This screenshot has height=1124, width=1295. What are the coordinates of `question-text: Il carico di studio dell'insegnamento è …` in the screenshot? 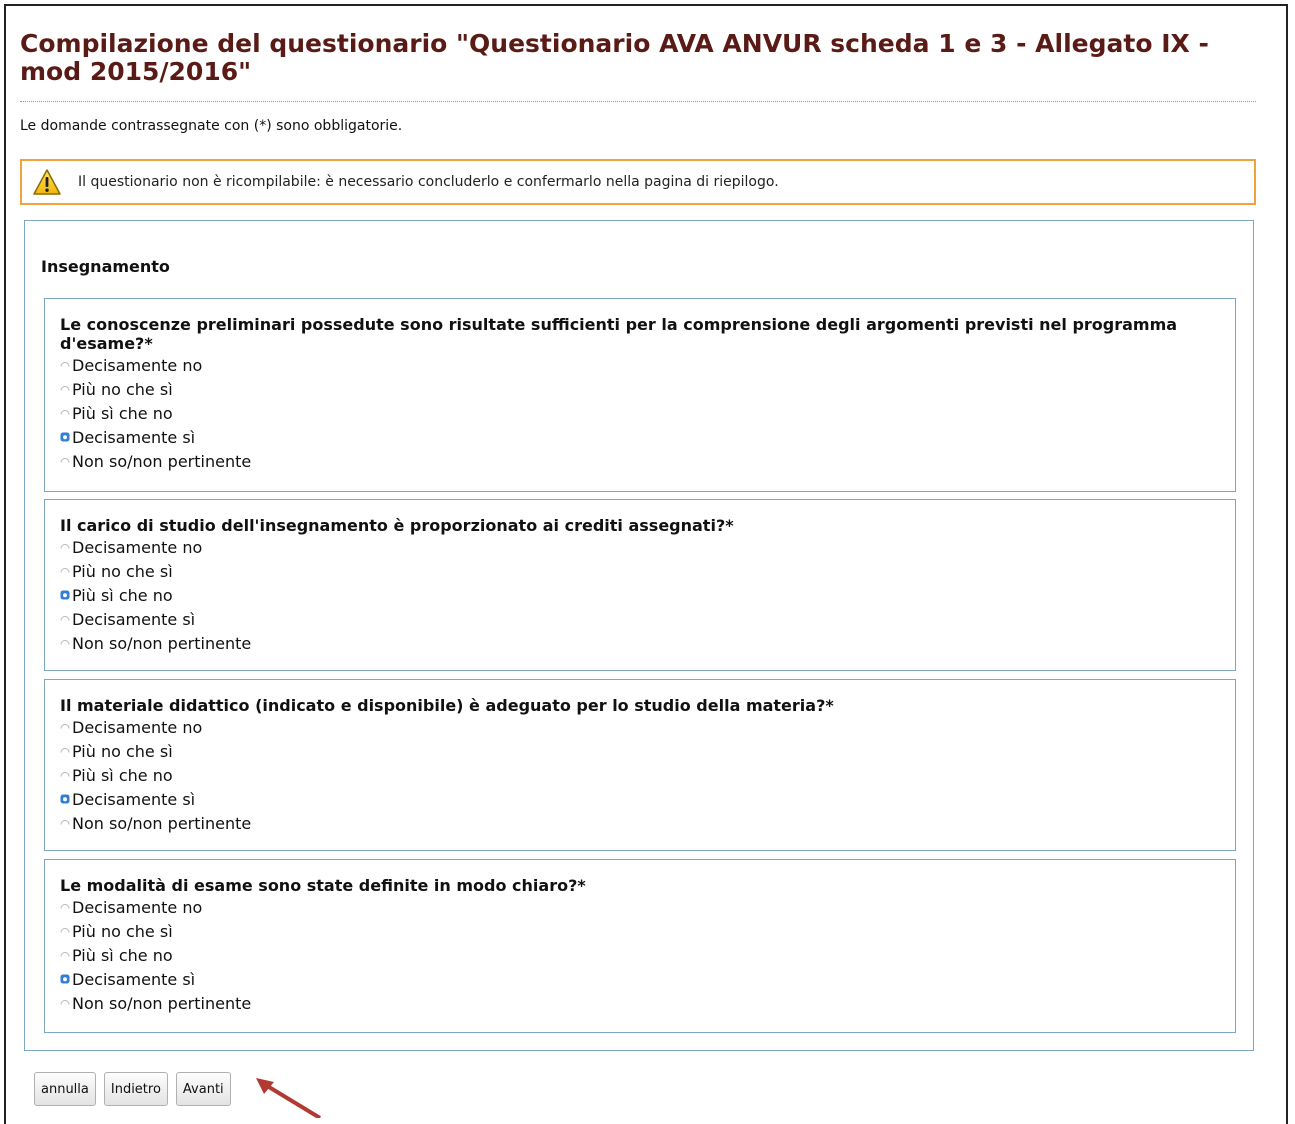 It's located at (397, 525).